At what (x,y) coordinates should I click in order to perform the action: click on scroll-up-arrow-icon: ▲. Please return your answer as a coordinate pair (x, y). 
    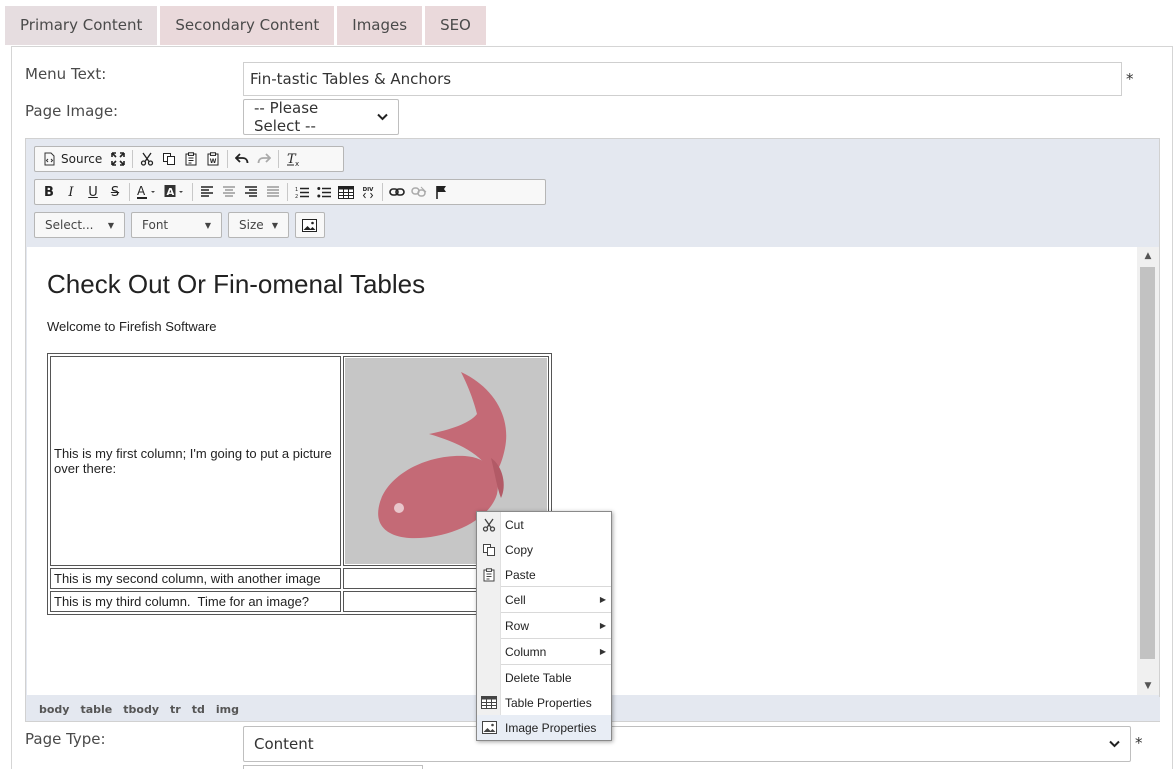
    Looking at the image, I should click on (1148, 256).